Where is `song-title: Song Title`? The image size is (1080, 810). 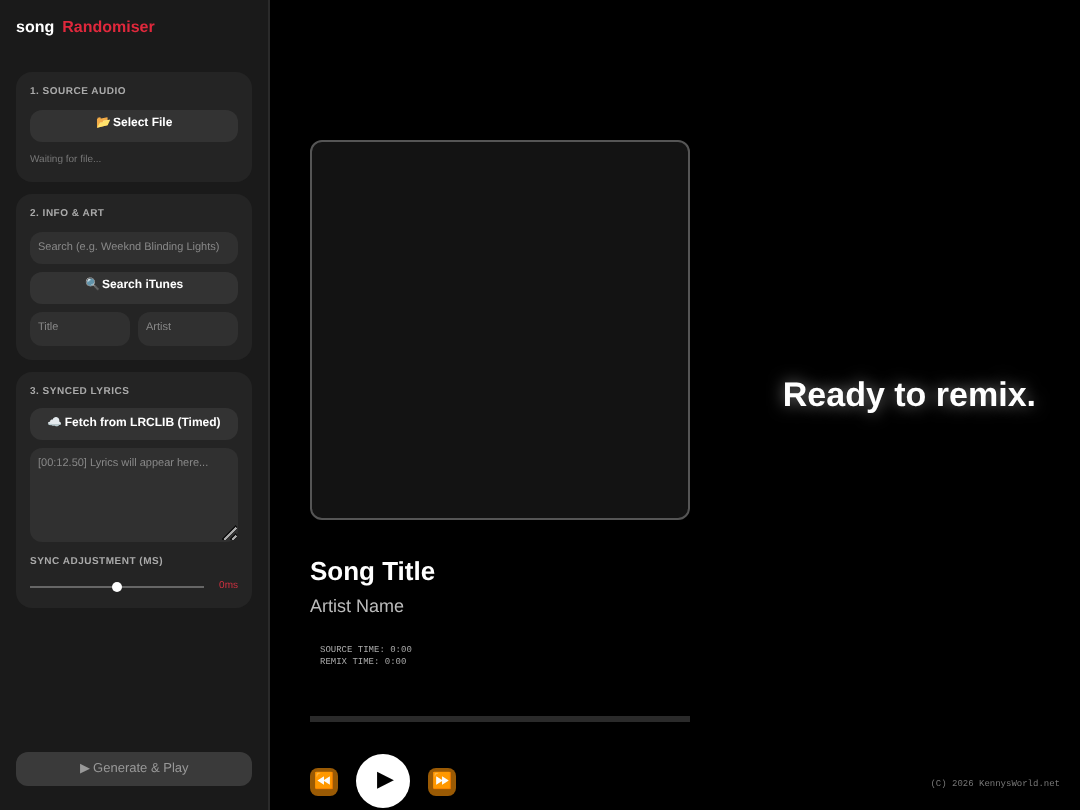
song-title: Song Title is located at coordinates (374, 572).